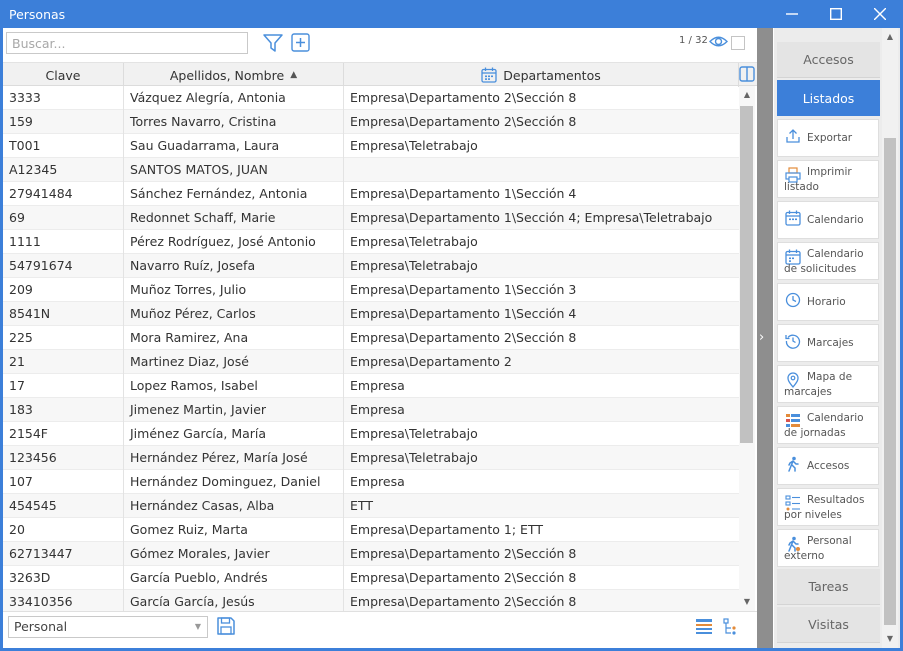 This screenshot has height=651, width=903. I want to click on filter-icon, so click(273, 43).